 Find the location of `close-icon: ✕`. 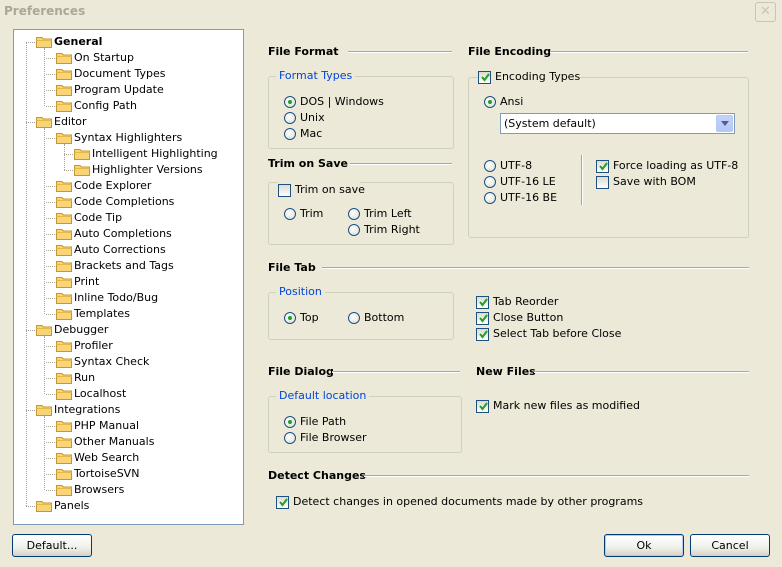

close-icon: ✕ is located at coordinates (765, 11).